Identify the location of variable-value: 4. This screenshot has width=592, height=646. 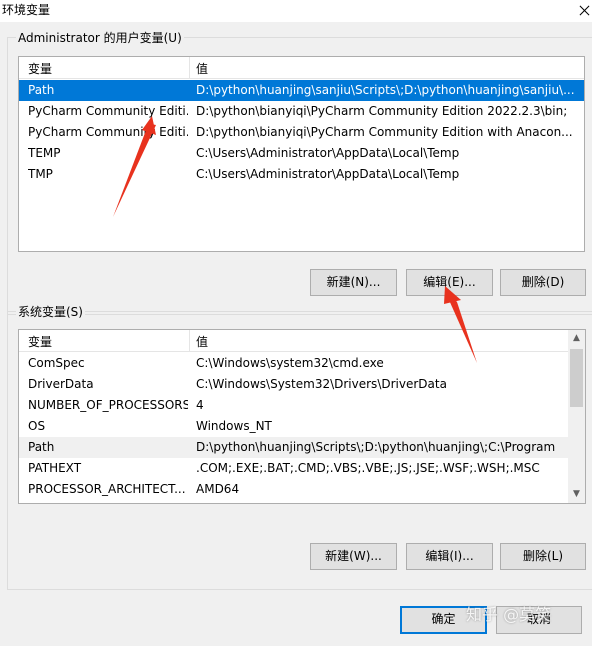
(200, 405).